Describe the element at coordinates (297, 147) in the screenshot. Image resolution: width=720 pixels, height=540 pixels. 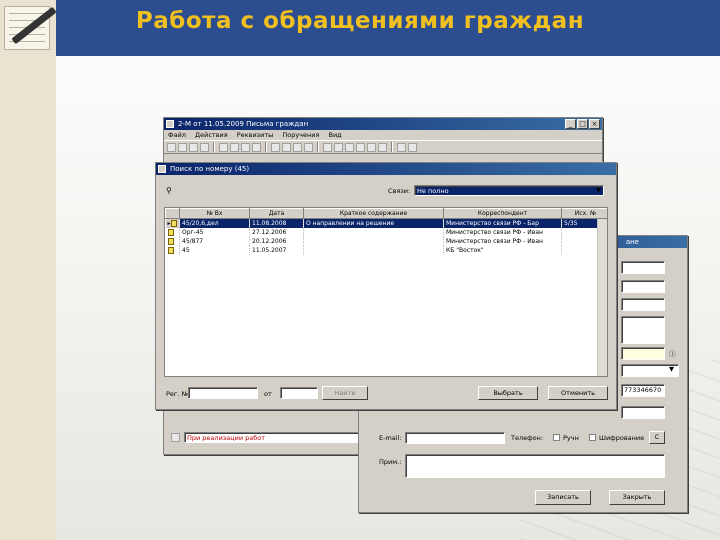
I see `toolbar-find-icon` at that location.